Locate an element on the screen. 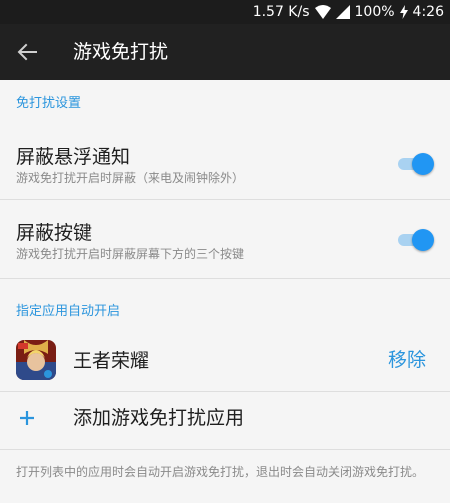 The height and width of the screenshot is (503, 450). toolbar: 游戏免打扰 is located at coordinates (225, 52).